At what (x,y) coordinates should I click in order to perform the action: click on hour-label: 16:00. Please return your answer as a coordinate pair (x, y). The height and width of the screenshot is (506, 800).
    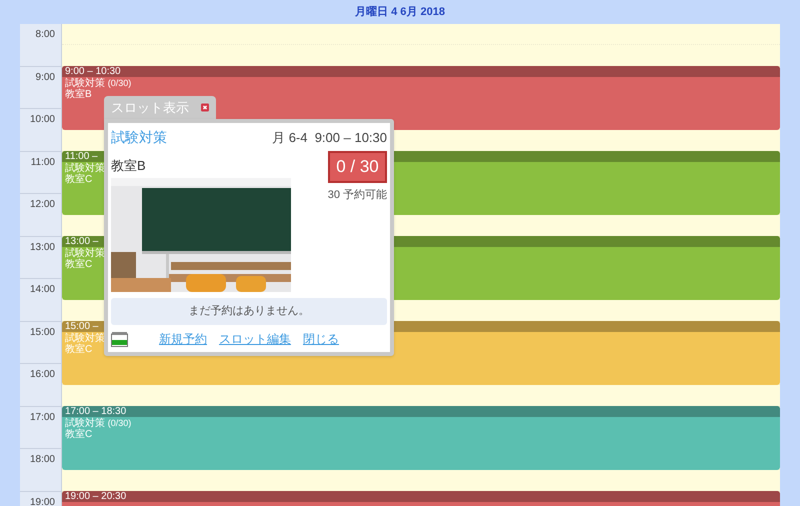
    Looking at the image, I should click on (42, 375).